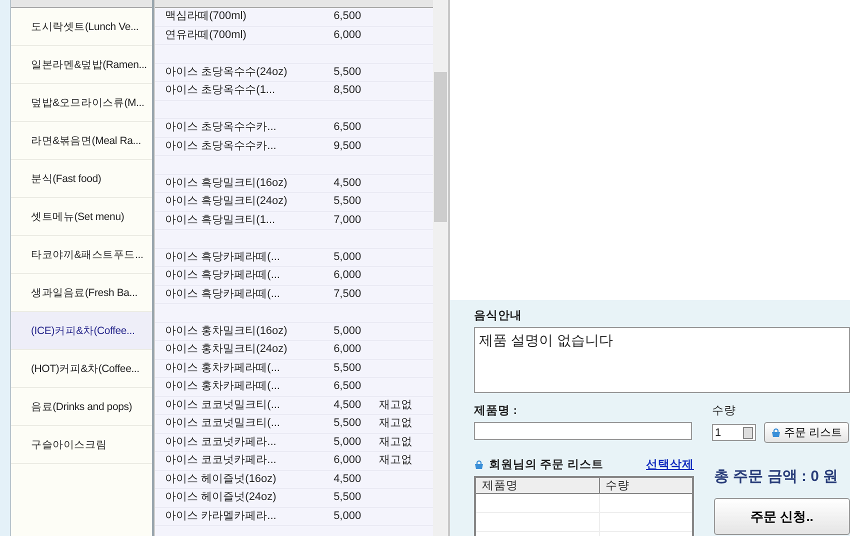 The height and width of the screenshot is (536, 850). I want to click on scrollbar, so click(440, 268).